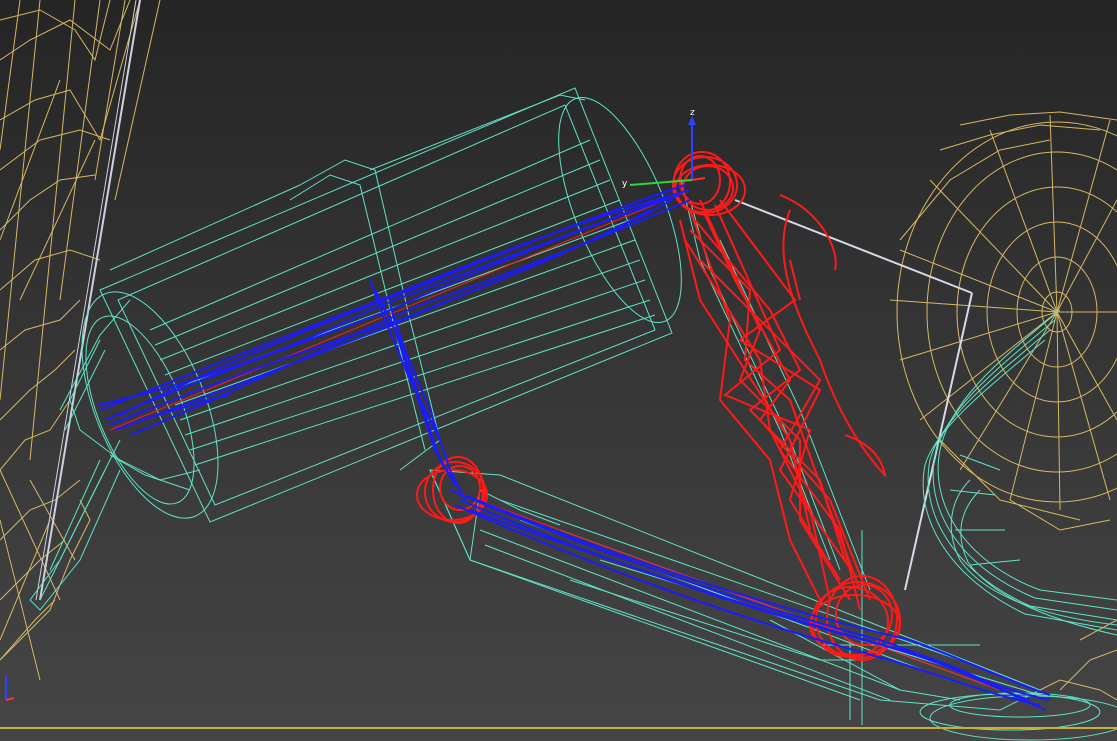 The image size is (1117, 741). I want to click on gizmo-z-label: z, so click(692, 113).